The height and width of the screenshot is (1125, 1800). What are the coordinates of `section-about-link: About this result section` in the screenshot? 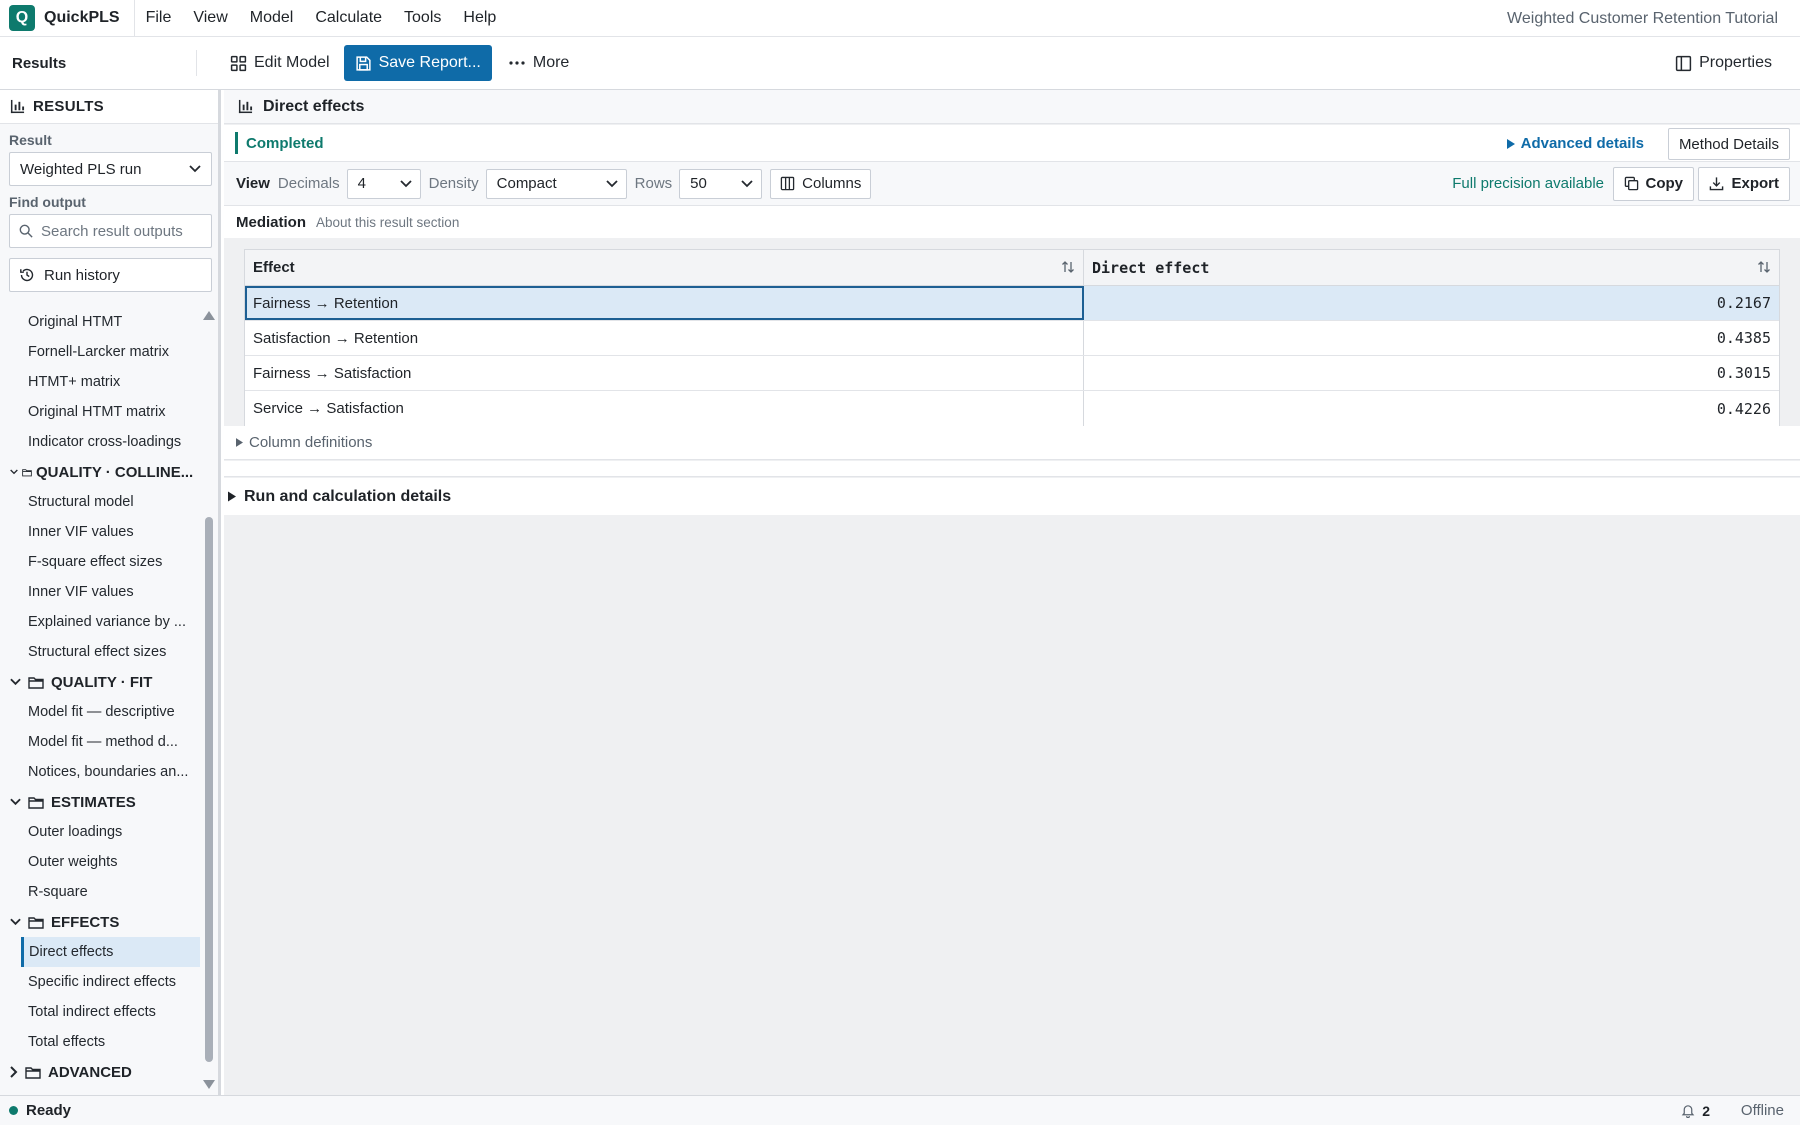 It's located at (387, 222).